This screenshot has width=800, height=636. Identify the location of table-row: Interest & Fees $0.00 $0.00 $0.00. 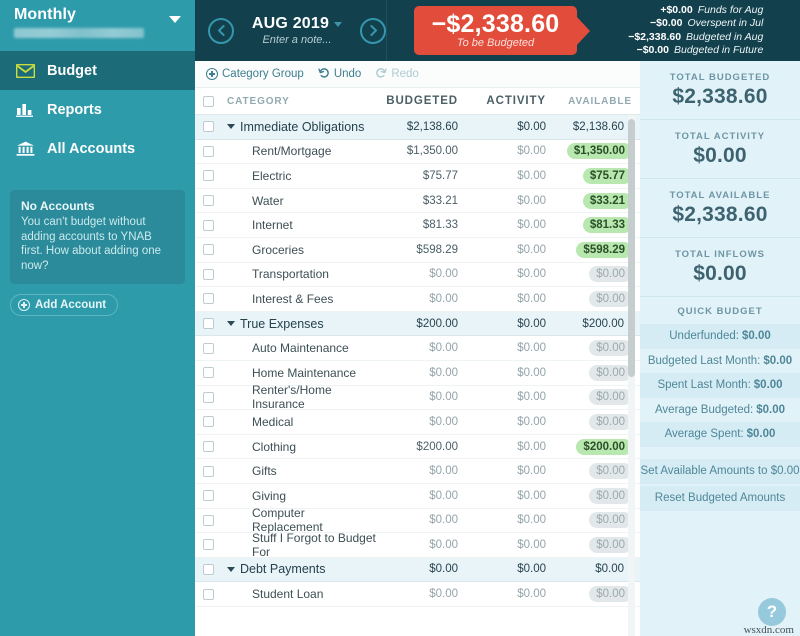
(417, 299).